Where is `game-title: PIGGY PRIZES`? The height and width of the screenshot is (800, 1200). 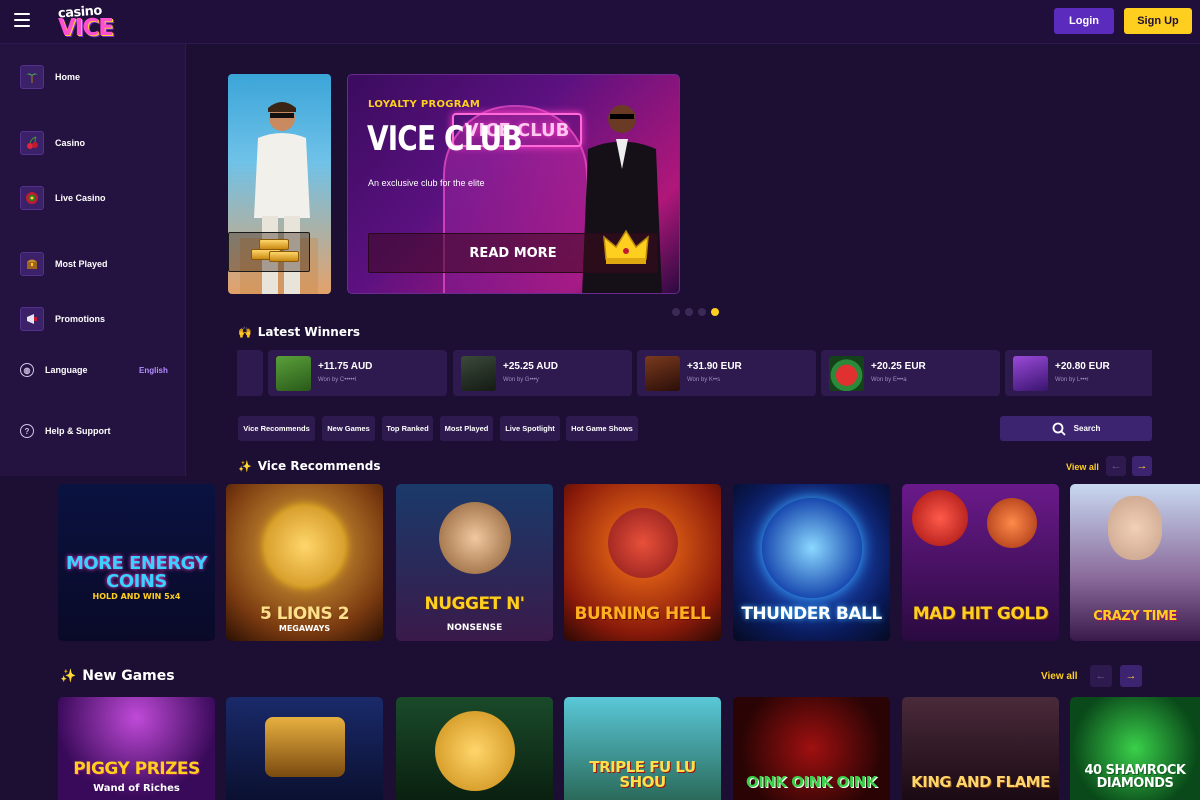
game-title: PIGGY PRIZES is located at coordinates (136, 769).